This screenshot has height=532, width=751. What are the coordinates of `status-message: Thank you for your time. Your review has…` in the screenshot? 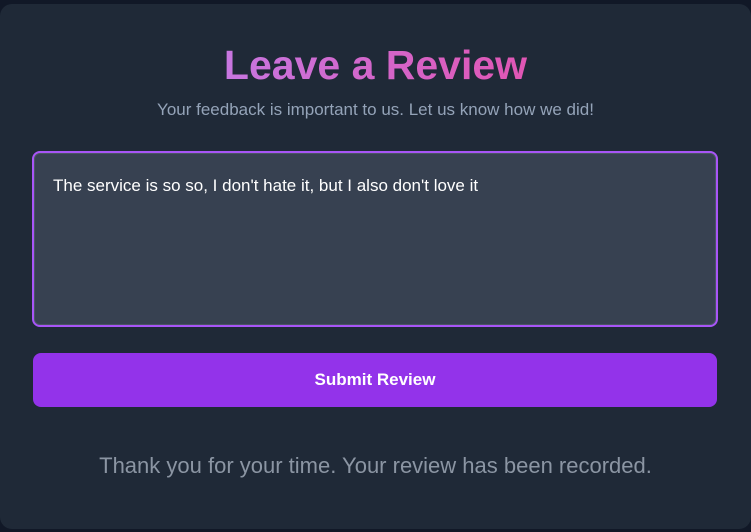 It's located at (375, 465).